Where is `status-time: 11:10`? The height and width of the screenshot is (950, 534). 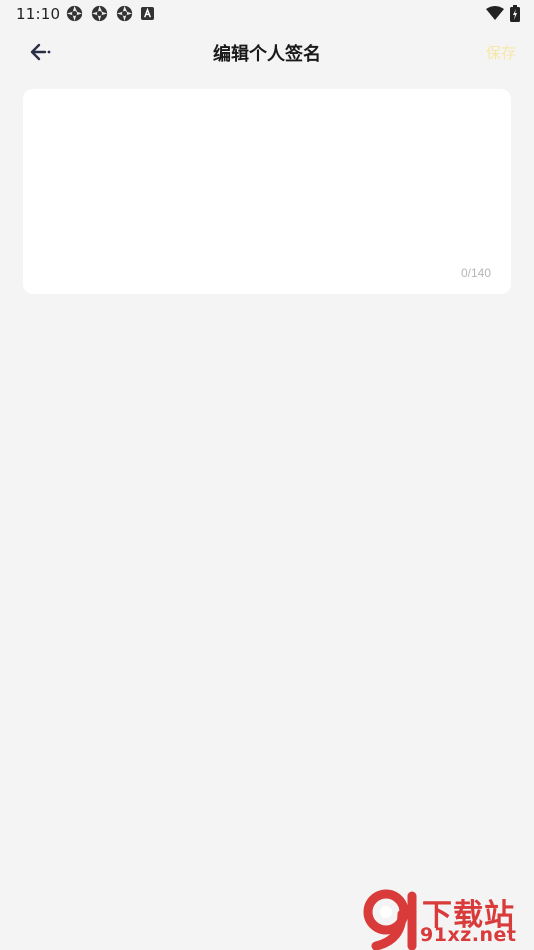
status-time: 11:10 is located at coordinates (38, 14).